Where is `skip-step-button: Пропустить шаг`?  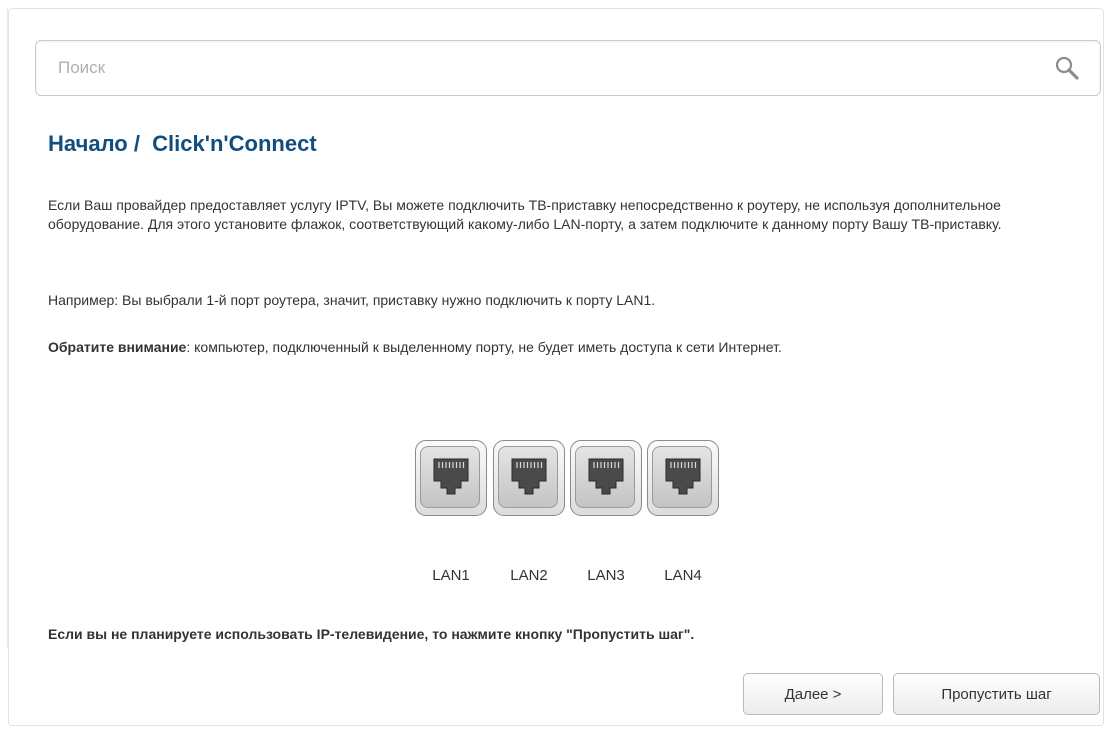 skip-step-button: Пропустить шаг is located at coordinates (996, 694).